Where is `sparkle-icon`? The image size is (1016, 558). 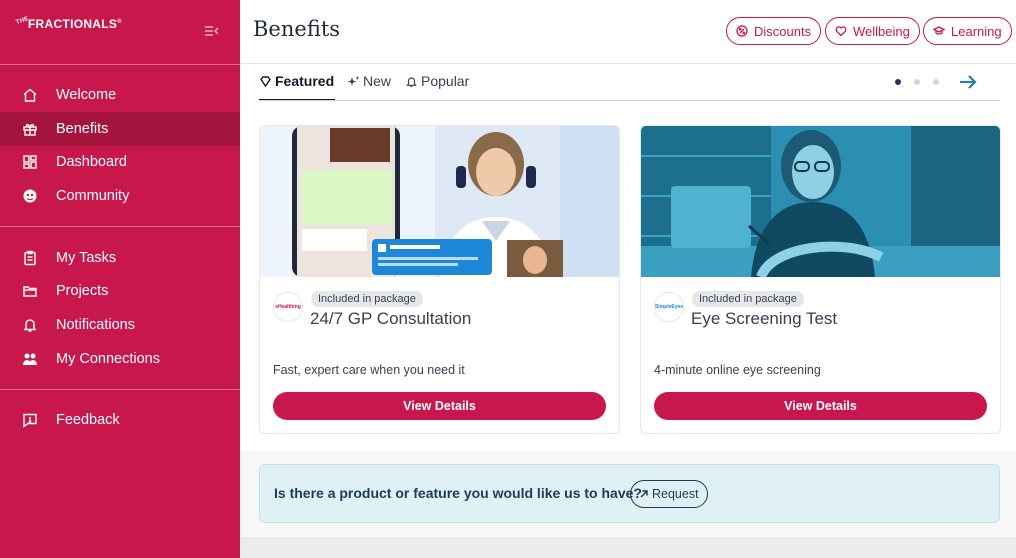
sparkle-icon is located at coordinates (353, 80).